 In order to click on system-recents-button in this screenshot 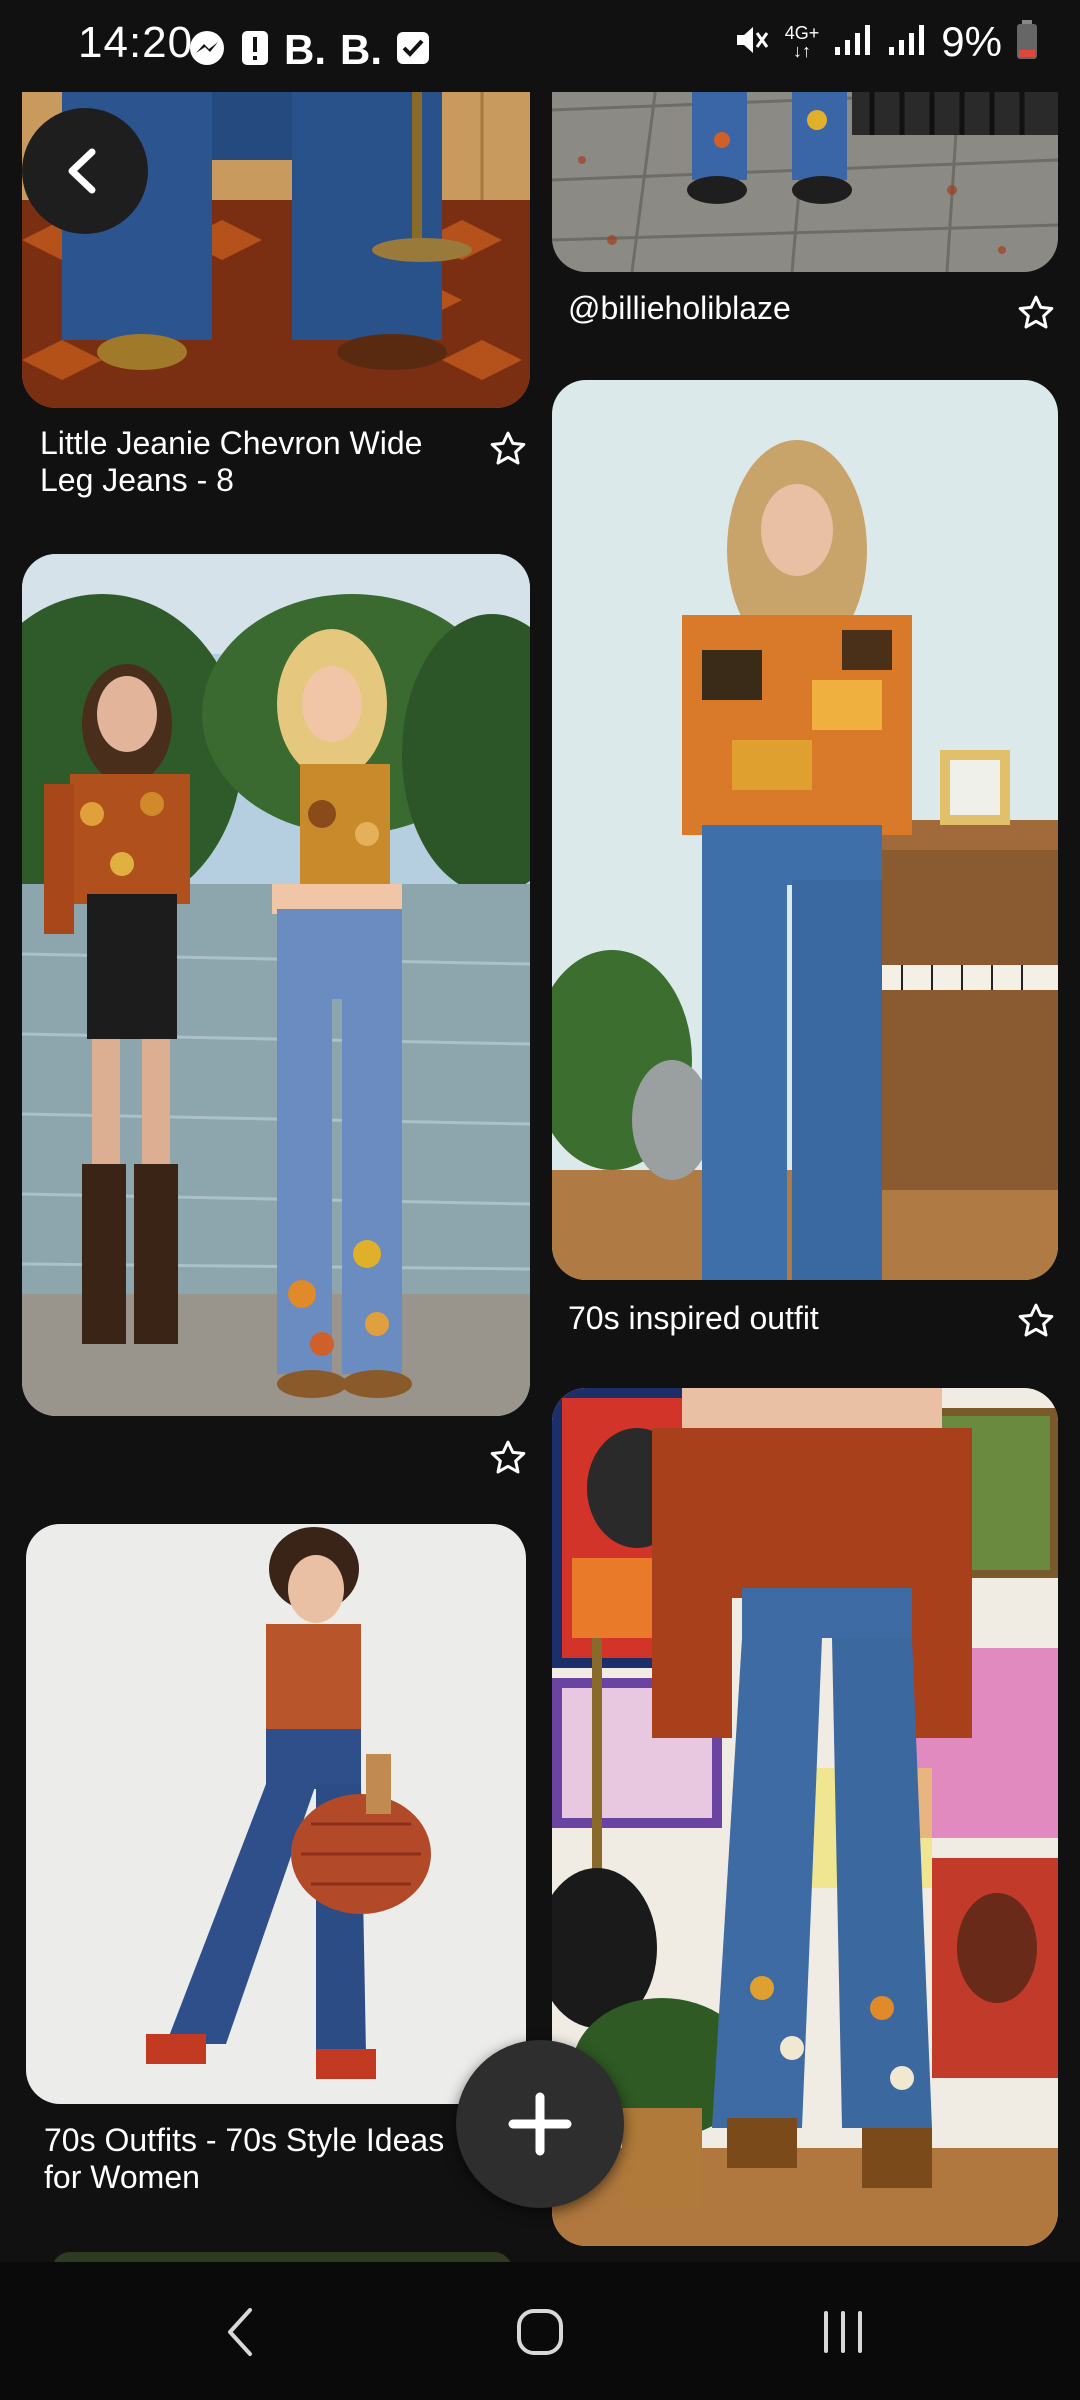, I will do `click(843, 2332)`.